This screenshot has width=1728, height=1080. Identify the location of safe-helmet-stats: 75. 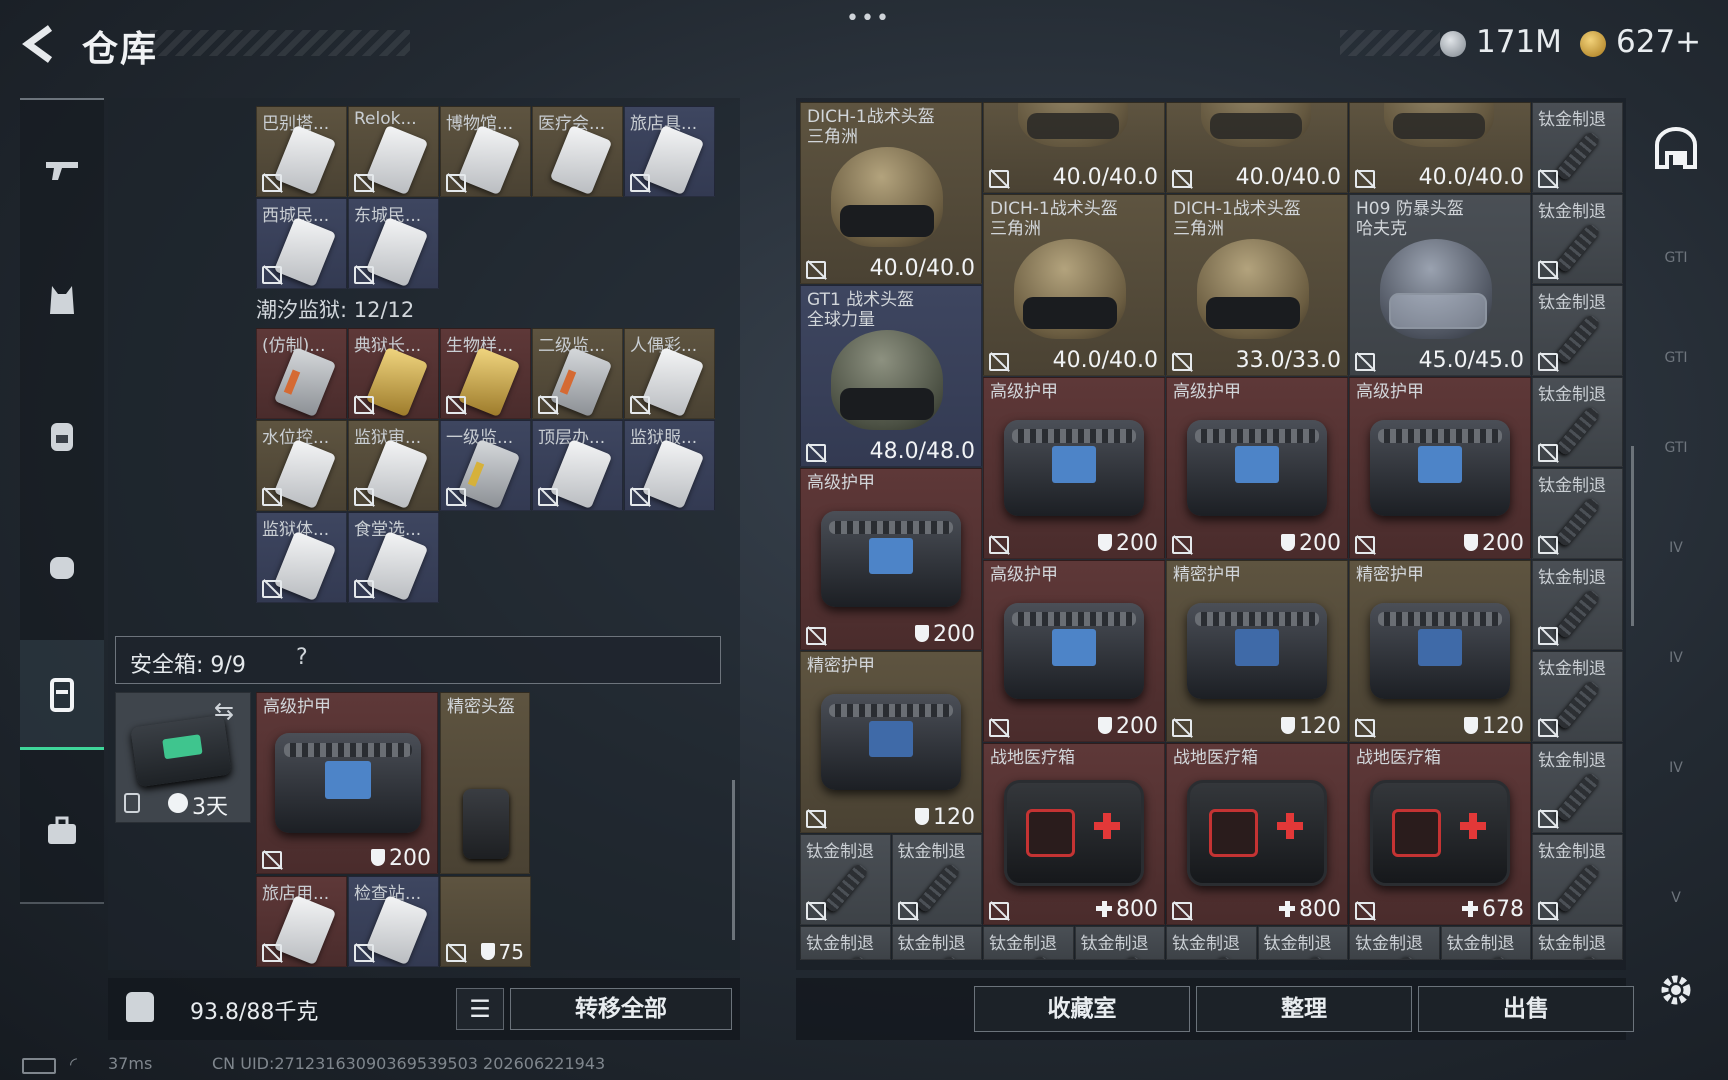
(485, 921).